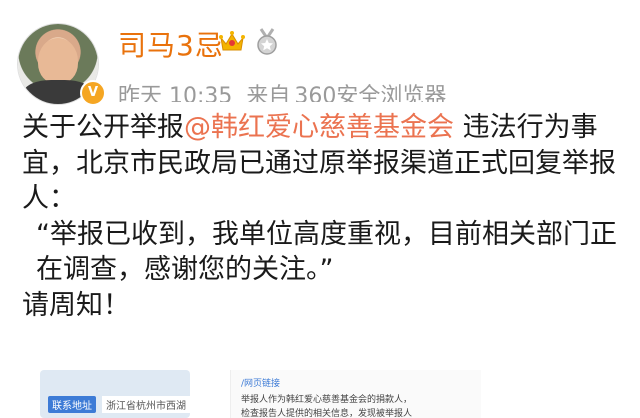  Describe the element at coordinates (232, 42) in the screenshot. I see `crown-icon` at that location.